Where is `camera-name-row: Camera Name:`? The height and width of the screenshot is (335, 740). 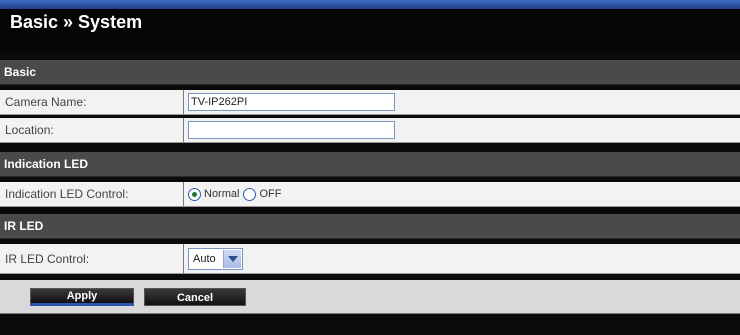
camera-name-row: Camera Name: is located at coordinates (370, 102).